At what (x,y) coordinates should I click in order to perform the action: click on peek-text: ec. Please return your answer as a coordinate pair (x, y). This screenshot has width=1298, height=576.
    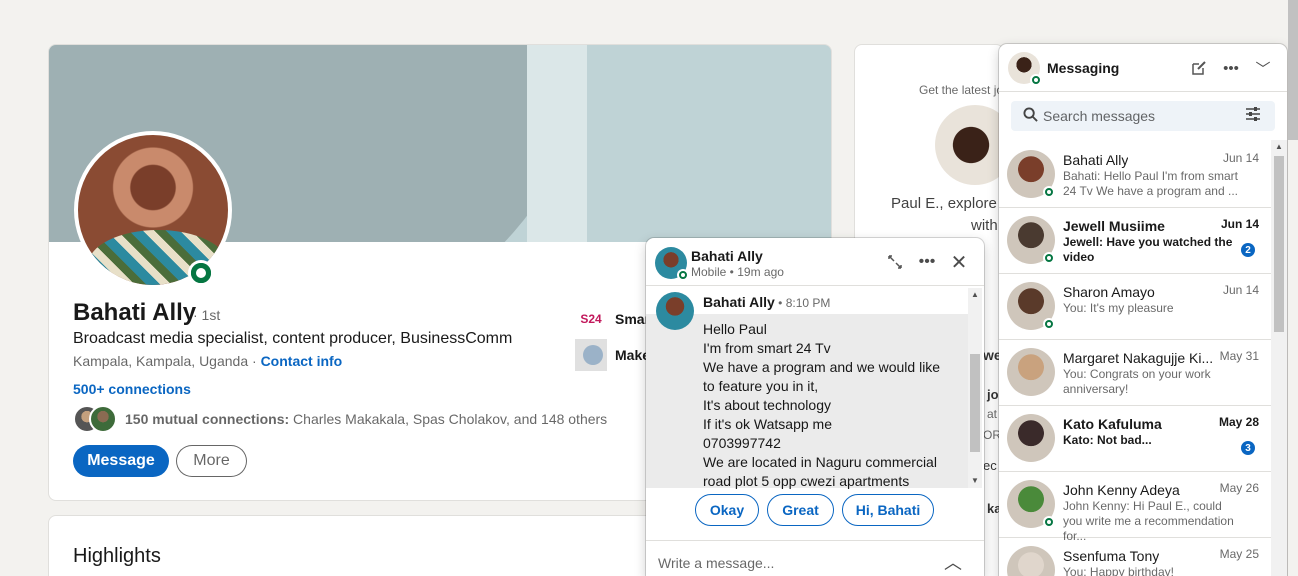
    Looking at the image, I should click on (990, 465).